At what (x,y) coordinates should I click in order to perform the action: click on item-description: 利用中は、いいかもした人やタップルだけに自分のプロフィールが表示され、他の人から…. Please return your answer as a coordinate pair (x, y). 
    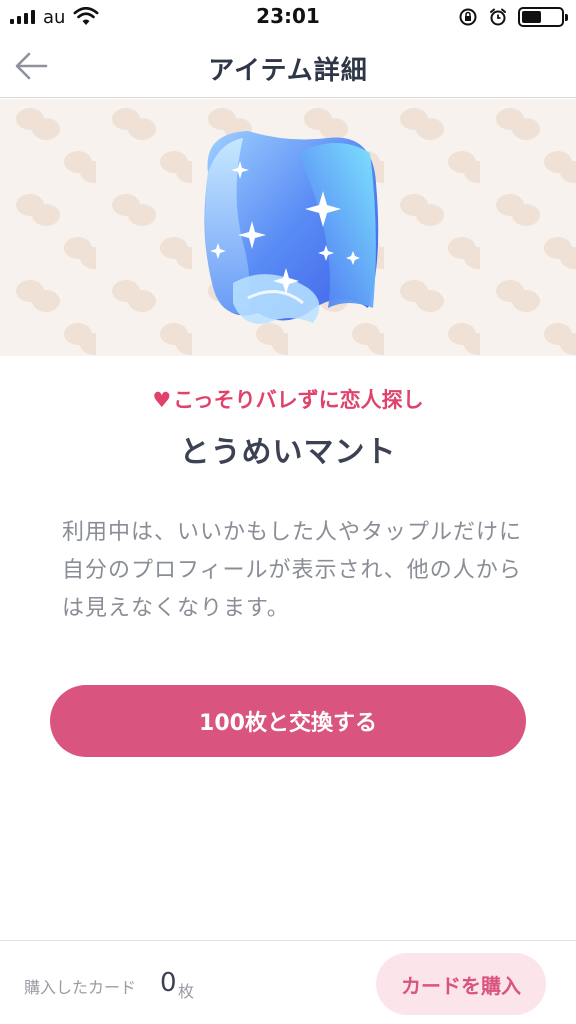
    Looking at the image, I should click on (292, 570).